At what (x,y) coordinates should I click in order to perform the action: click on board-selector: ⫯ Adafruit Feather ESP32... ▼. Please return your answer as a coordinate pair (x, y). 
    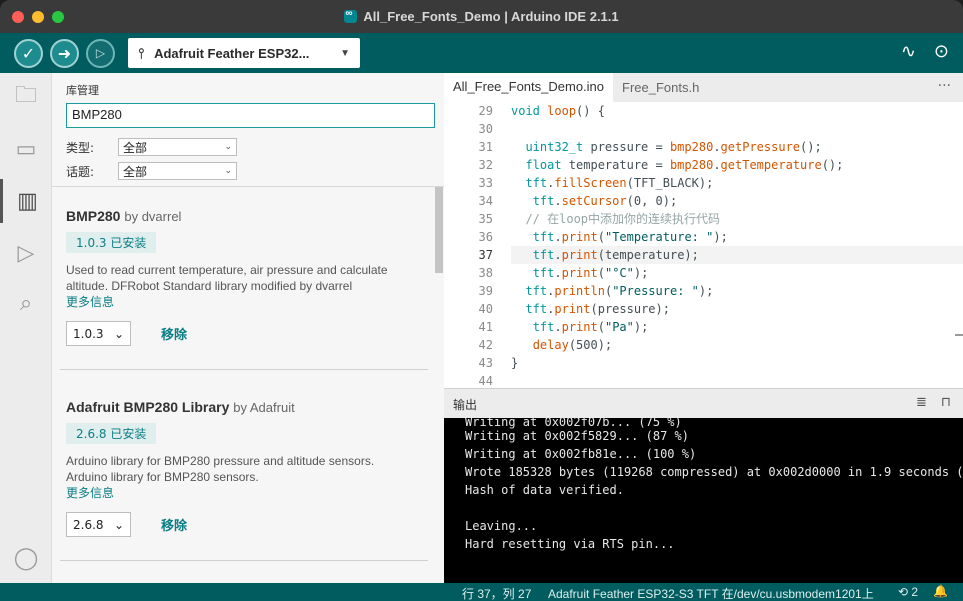
    Looking at the image, I should click on (244, 53).